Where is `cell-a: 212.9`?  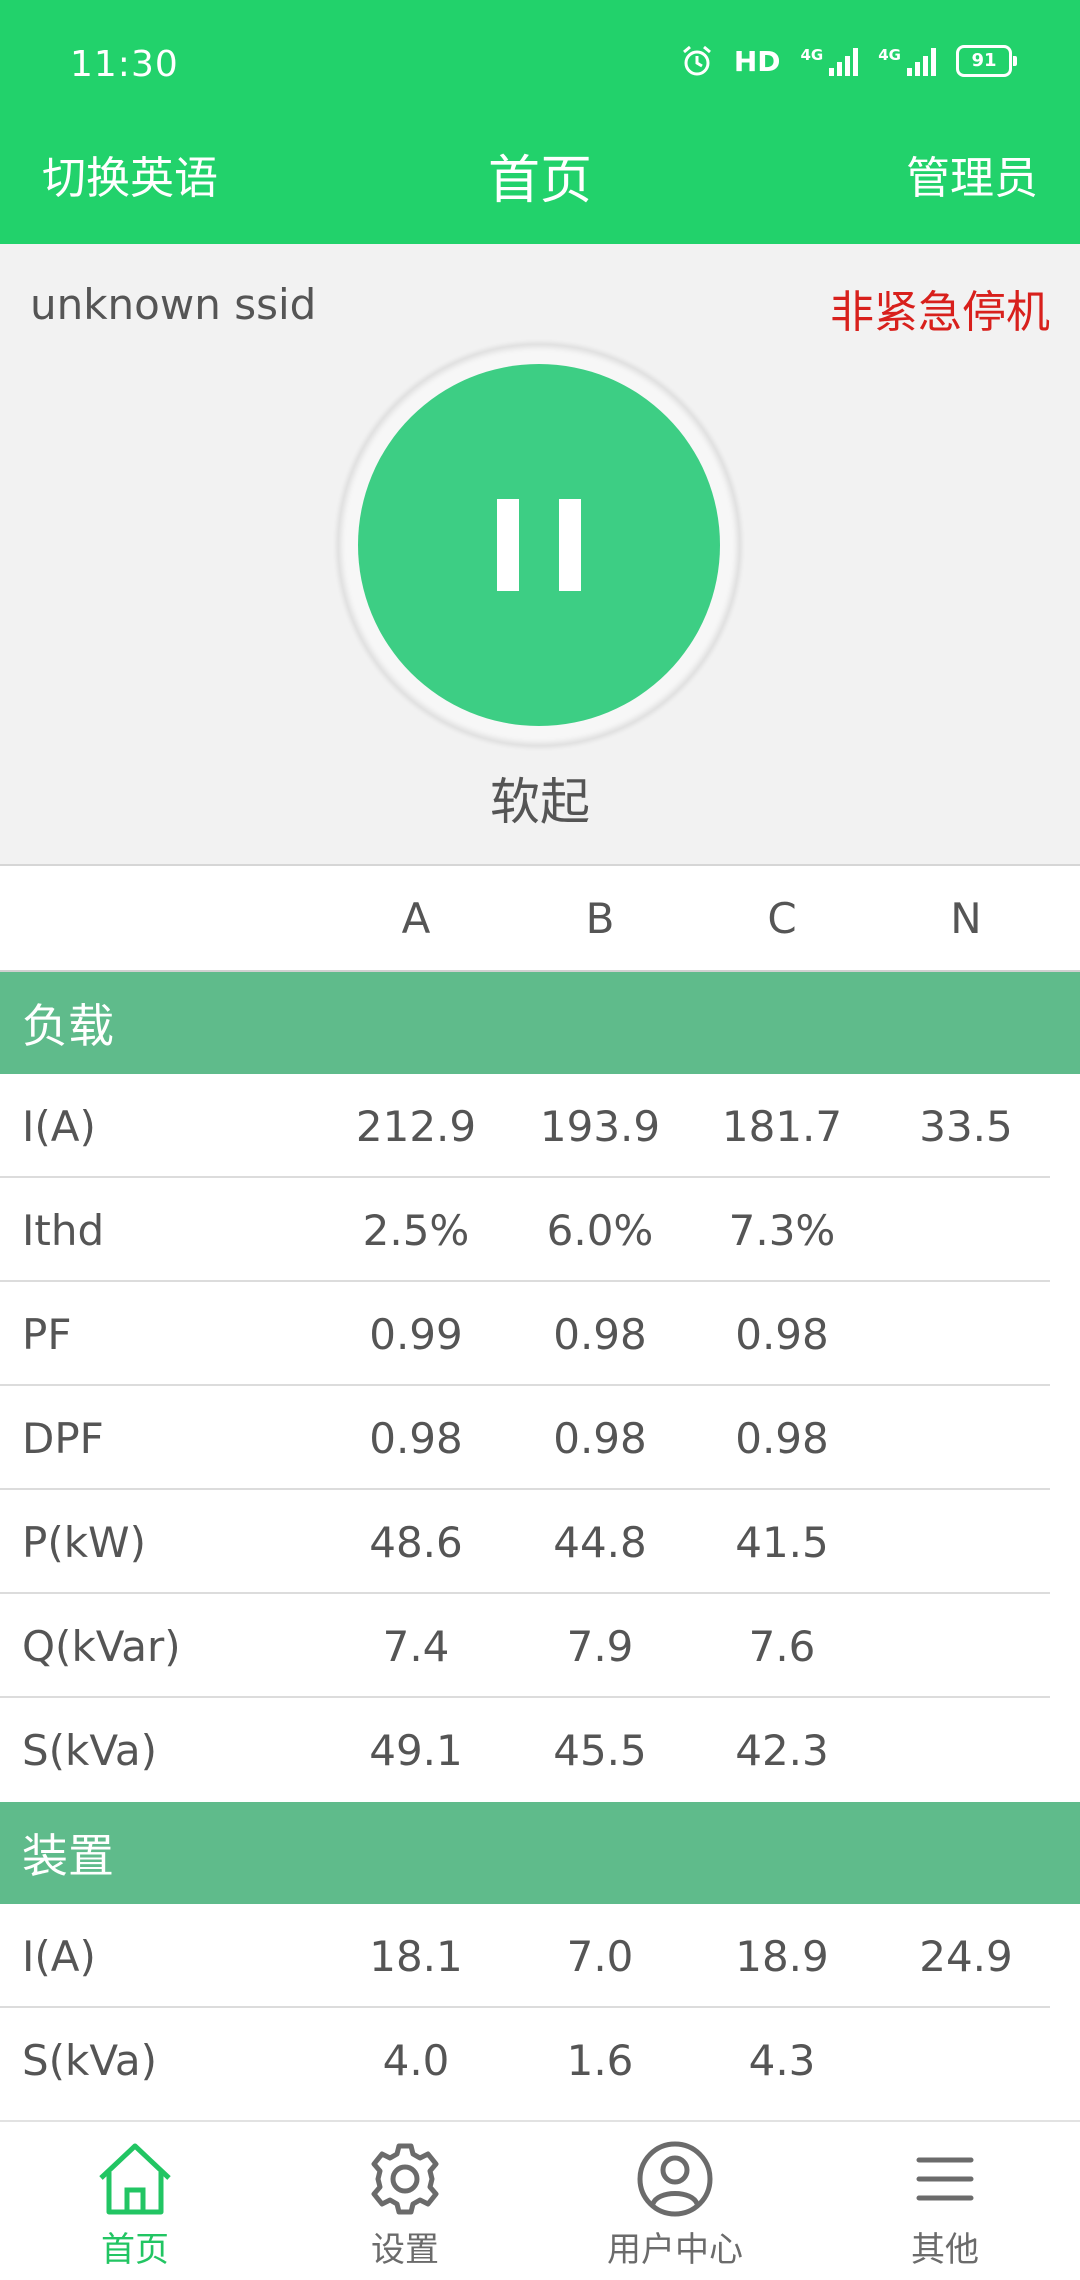
cell-a: 212.9 is located at coordinates (416, 1126).